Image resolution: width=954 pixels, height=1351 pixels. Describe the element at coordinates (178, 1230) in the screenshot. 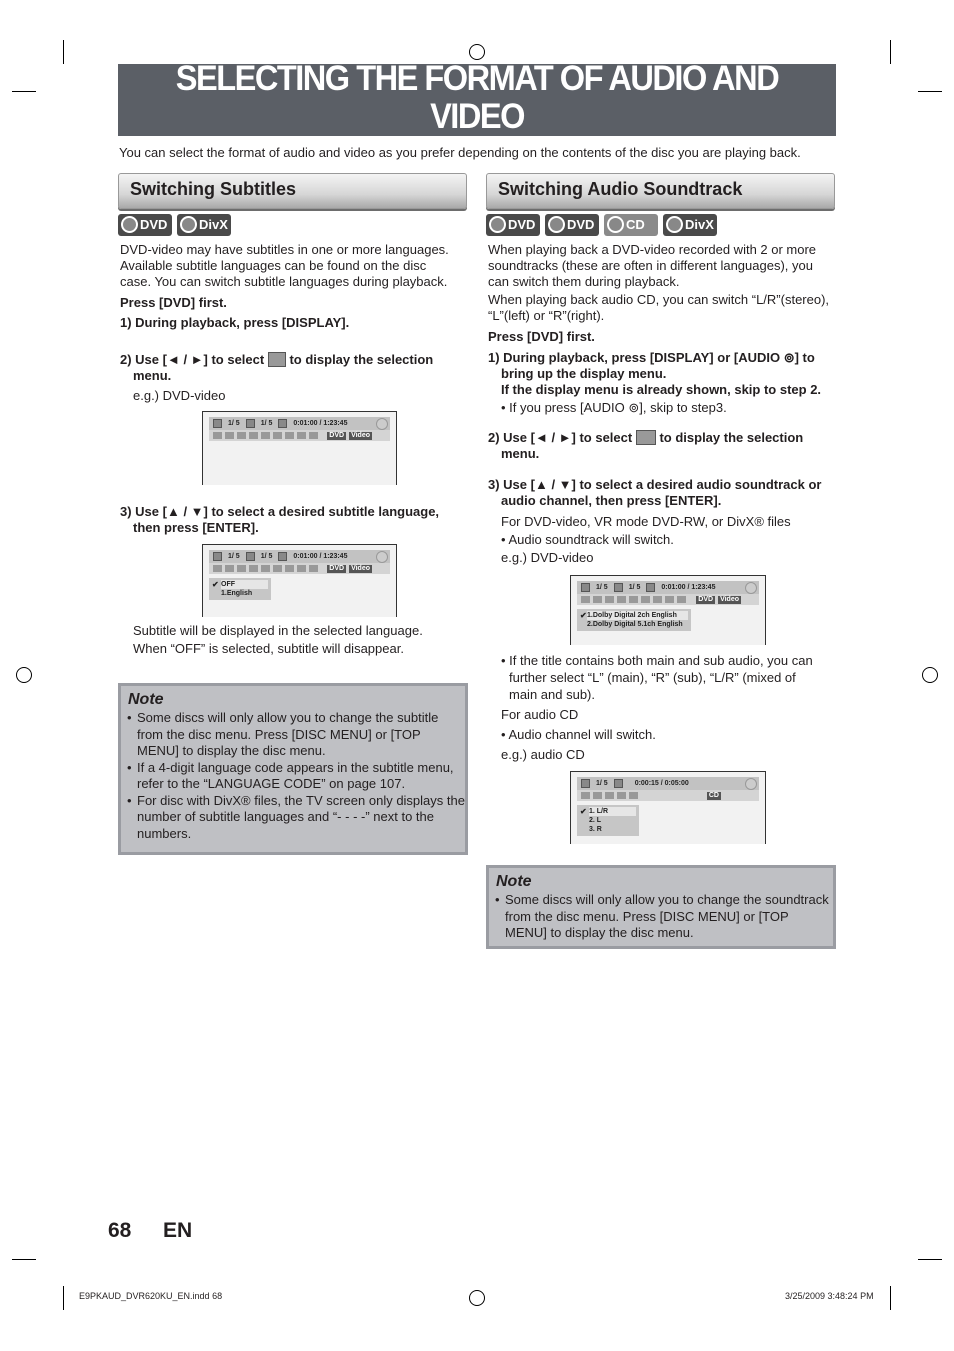

I see `language-code: EN` at that location.